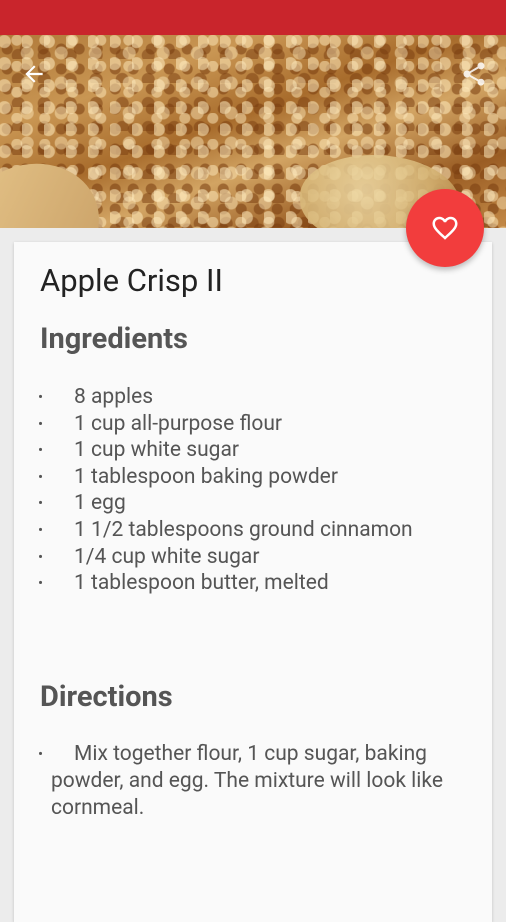  Describe the element at coordinates (114, 339) in the screenshot. I see `ingredients-heading: Ingredients` at that location.